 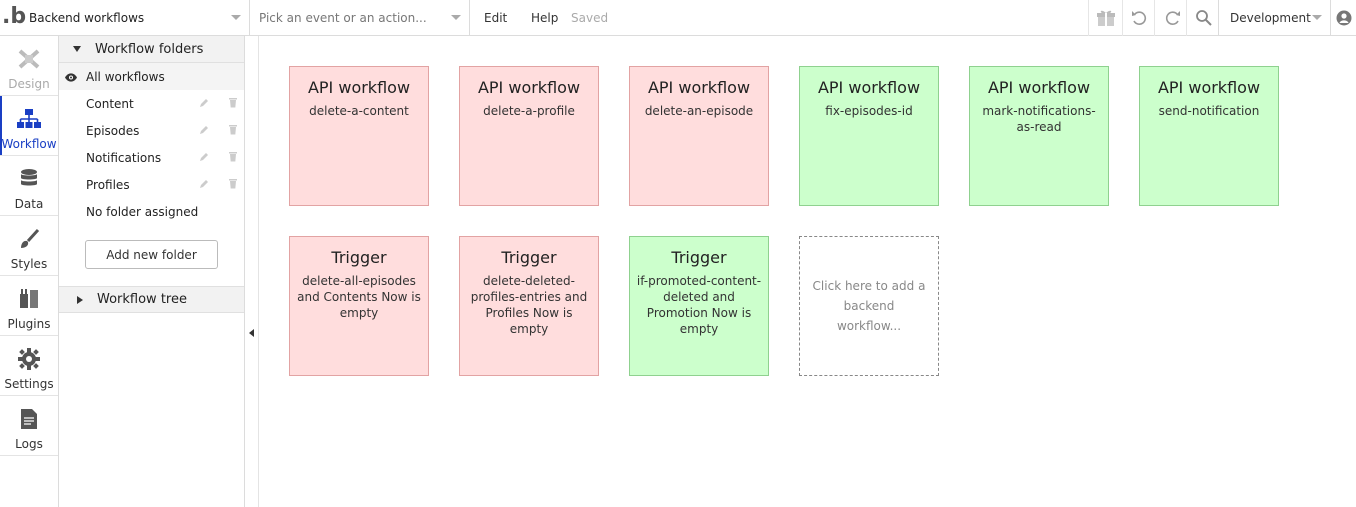 What do you see at coordinates (124, 157) in the screenshot?
I see `folder-item-label: Notifications` at bounding box center [124, 157].